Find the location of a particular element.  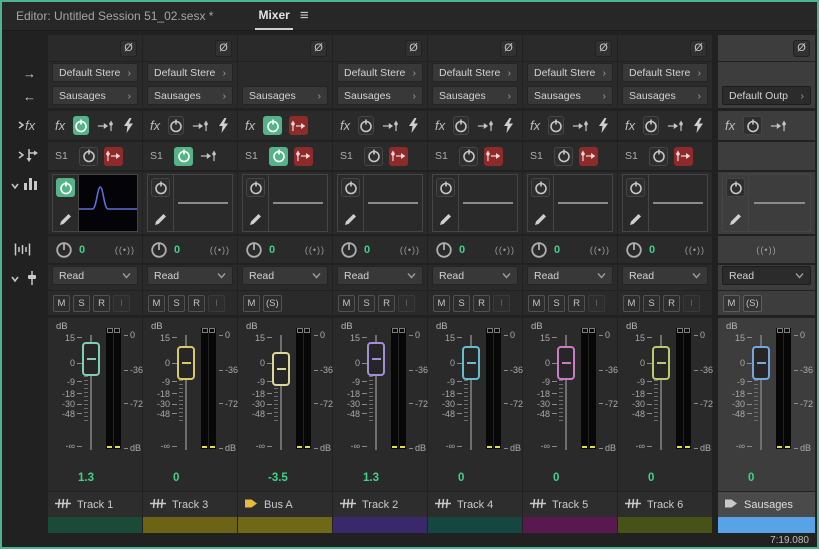

track-name: Bus A is located at coordinates (278, 505).